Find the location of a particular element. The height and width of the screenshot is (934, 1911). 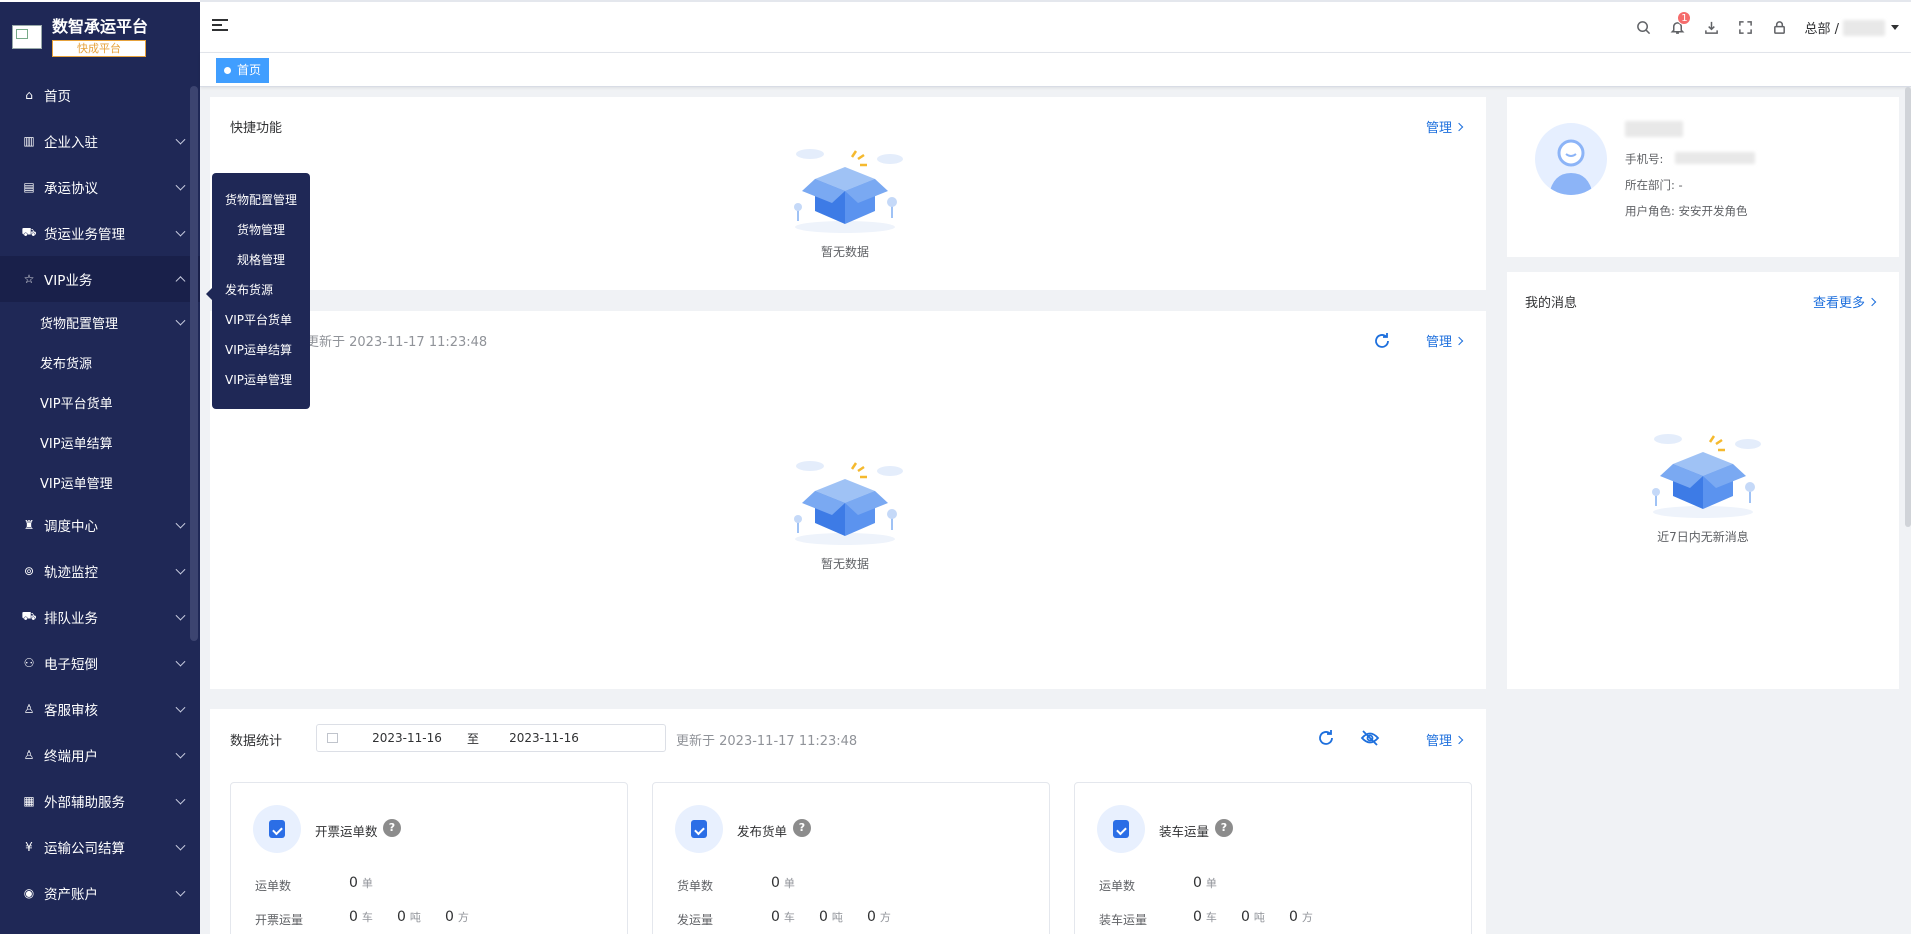

topbar-actions: 1 总部 / is located at coordinates (1762, 27).